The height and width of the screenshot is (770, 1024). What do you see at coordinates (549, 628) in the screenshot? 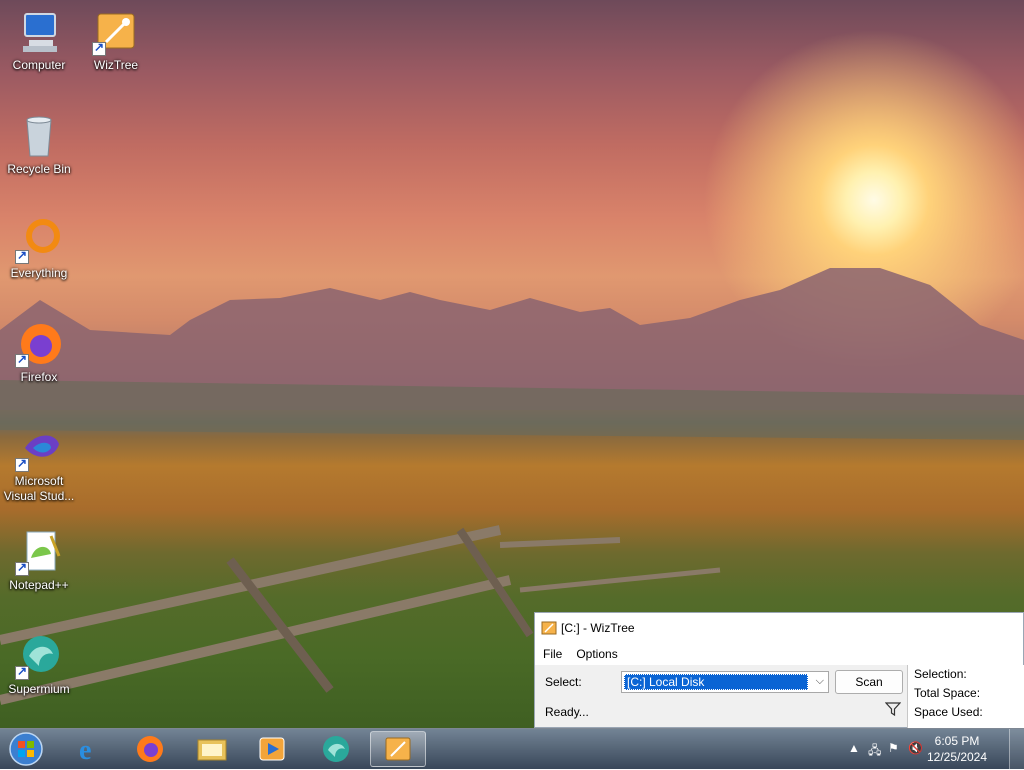
I see `wiztree-app-icon` at bounding box center [549, 628].